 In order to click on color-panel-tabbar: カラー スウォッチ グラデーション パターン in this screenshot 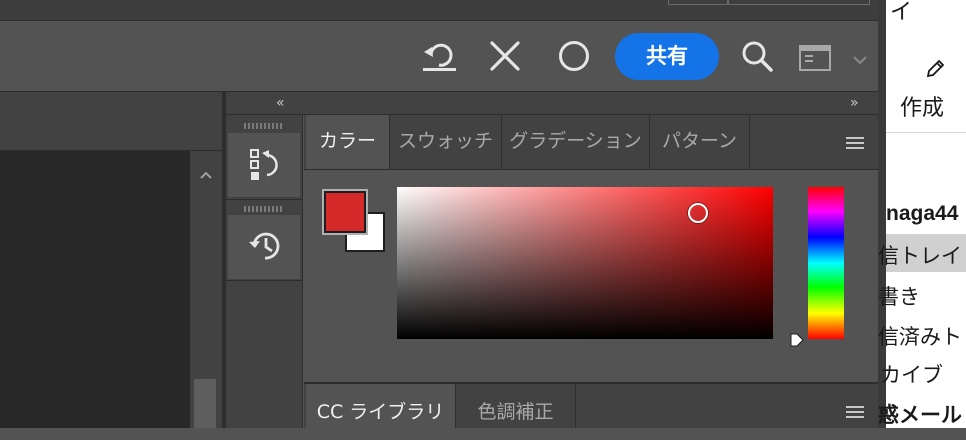, I will do `click(591, 142)`.